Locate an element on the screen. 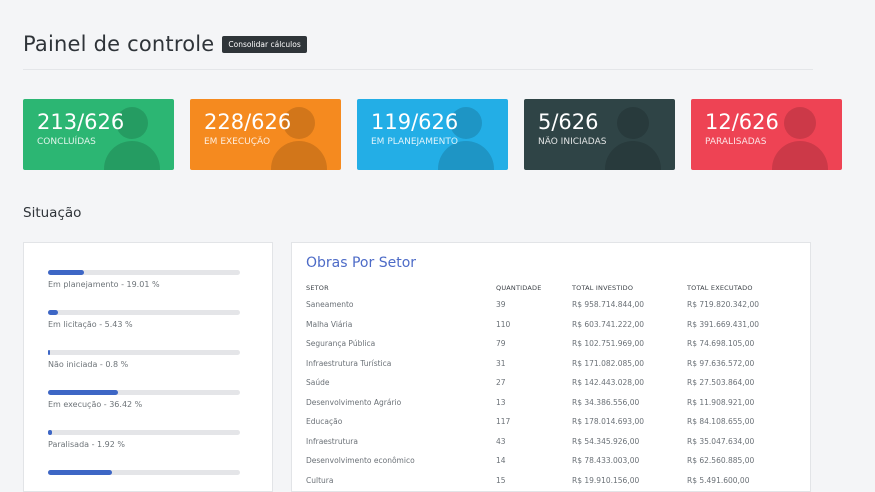 The width and height of the screenshot is (875, 492). summary-card: 119/626 EM PLANEJAMENTO is located at coordinates (432, 134).